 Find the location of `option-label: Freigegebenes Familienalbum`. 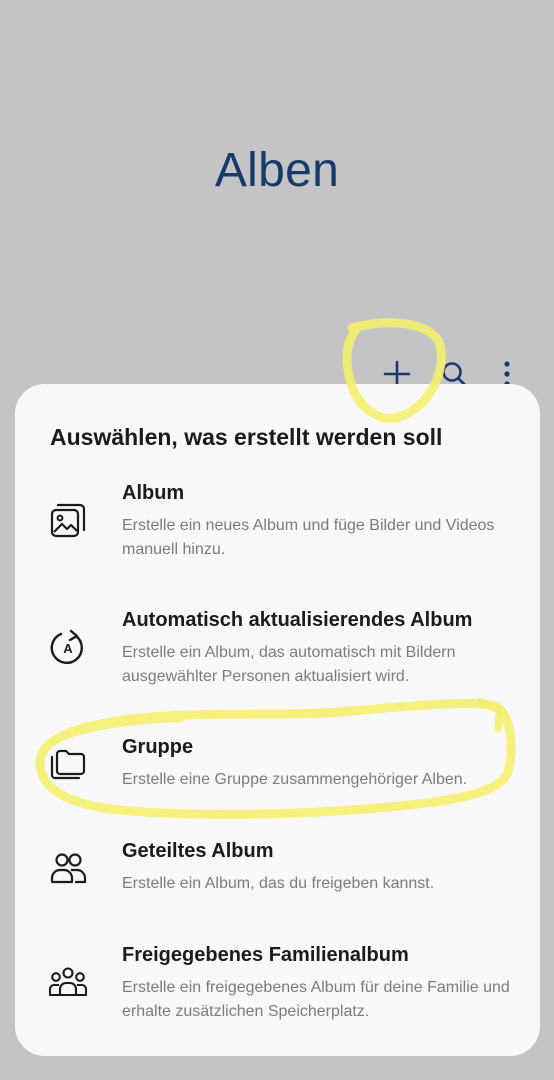

option-label: Freigegebenes Familienalbum is located at coordinates (265, 955).